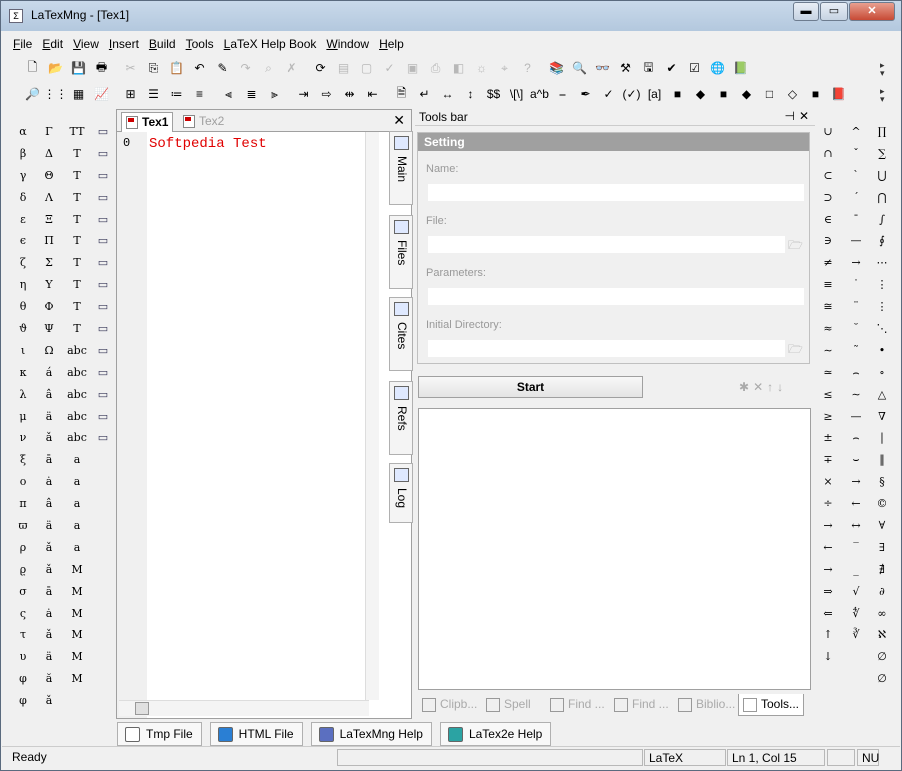 The height and width of the screenshot is (771, 902). What do you see at coordinates (49, 285) in the screenshot?
I see `symbol-button: Υ` at bounding box center [49, 285].